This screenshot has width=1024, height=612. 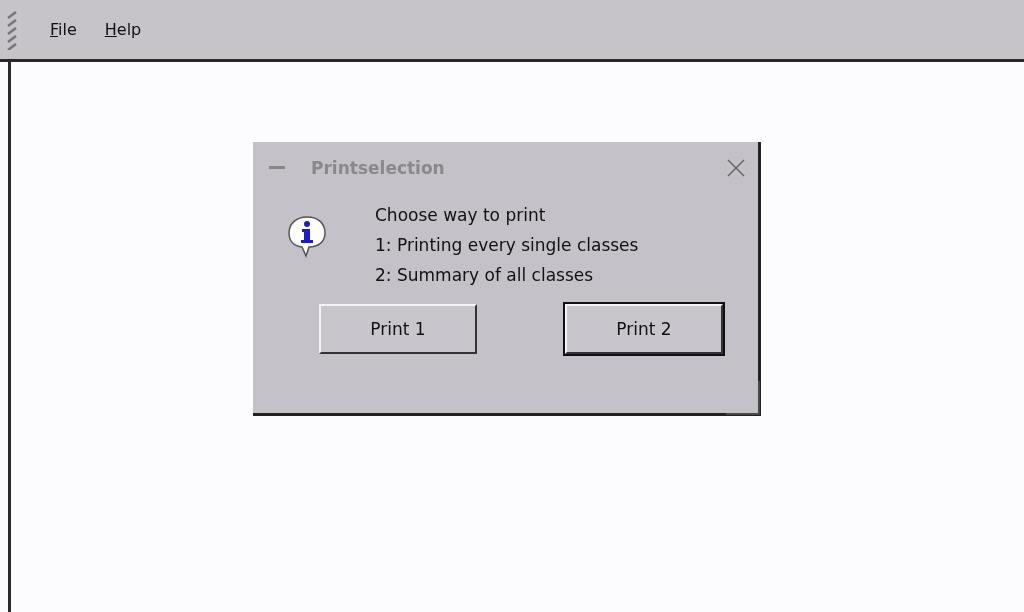 What do you see at coordinates (485, 275) in the screenshot?
I see `message-line: 2: Summary of all classes` at bounding box center [485, 275].